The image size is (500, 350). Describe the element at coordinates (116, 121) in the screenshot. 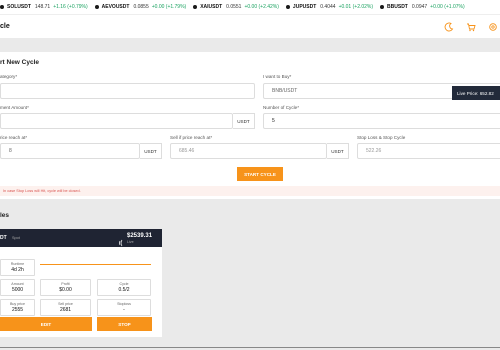

I see `investment-amount-input` at that location.